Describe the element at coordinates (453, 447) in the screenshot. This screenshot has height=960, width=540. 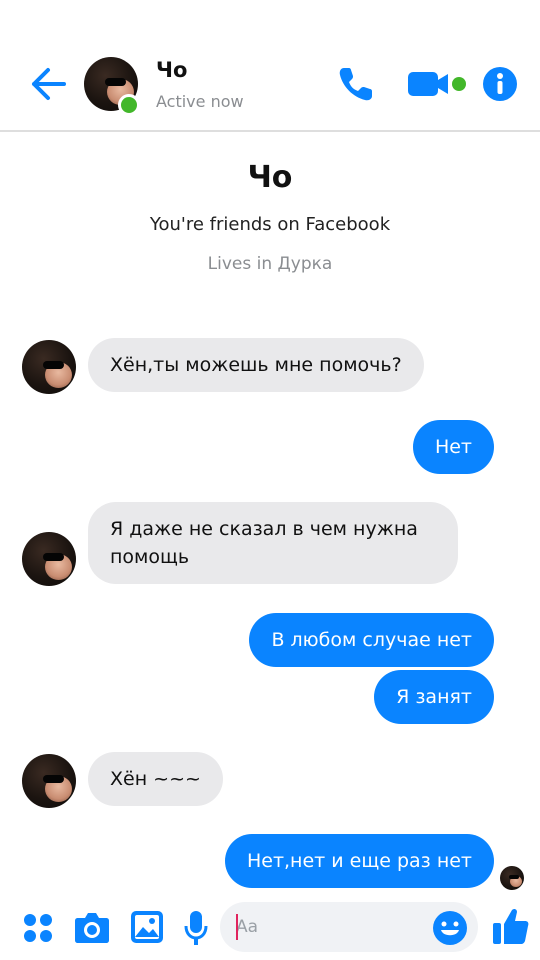
I see `message-bubble-outgoing: Нет` at that location.